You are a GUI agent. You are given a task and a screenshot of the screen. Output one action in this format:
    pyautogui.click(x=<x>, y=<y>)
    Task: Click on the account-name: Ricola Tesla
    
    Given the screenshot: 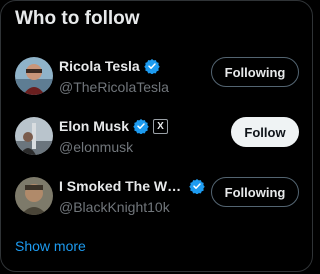 What is the action you would take?
    pyautogui.click(x=99, y=66)
    